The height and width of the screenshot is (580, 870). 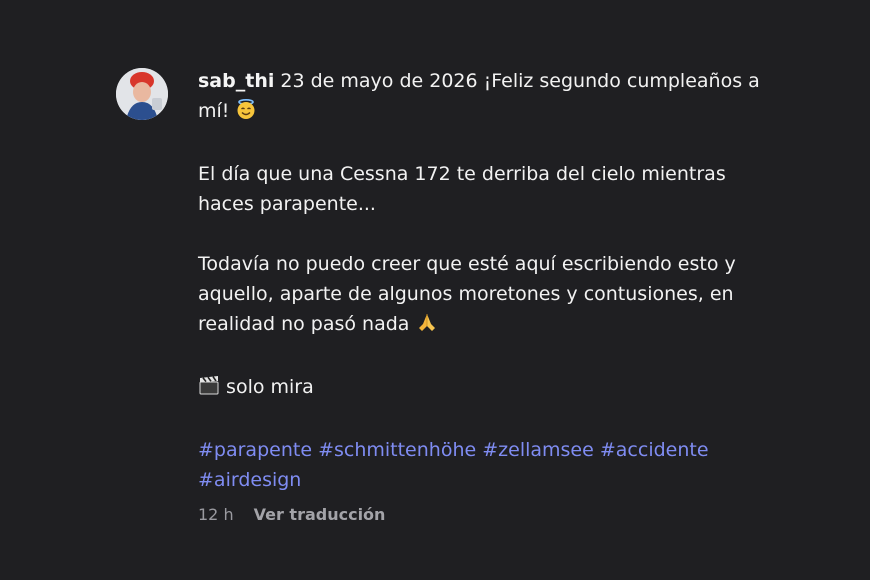 I want to click on comment-meta: 12 h Ver traducción, so click(x=487, y=515).